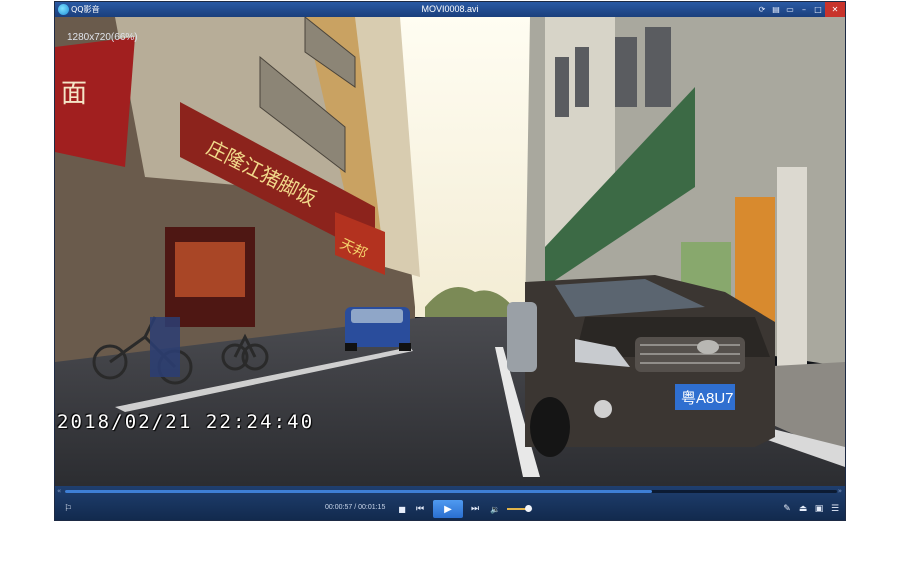  What do you see at coordinates (102, 37) in the screenshot?
I see `resolution-info: 1280x720(66%)` at bounding box center [102, 37].